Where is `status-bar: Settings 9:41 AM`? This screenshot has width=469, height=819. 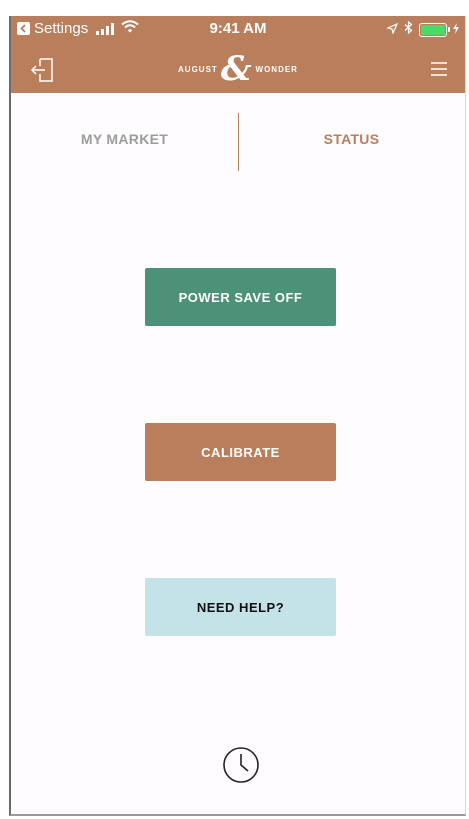
status-bar: Settings 9:41 AM is located at coordinates (238, 31).